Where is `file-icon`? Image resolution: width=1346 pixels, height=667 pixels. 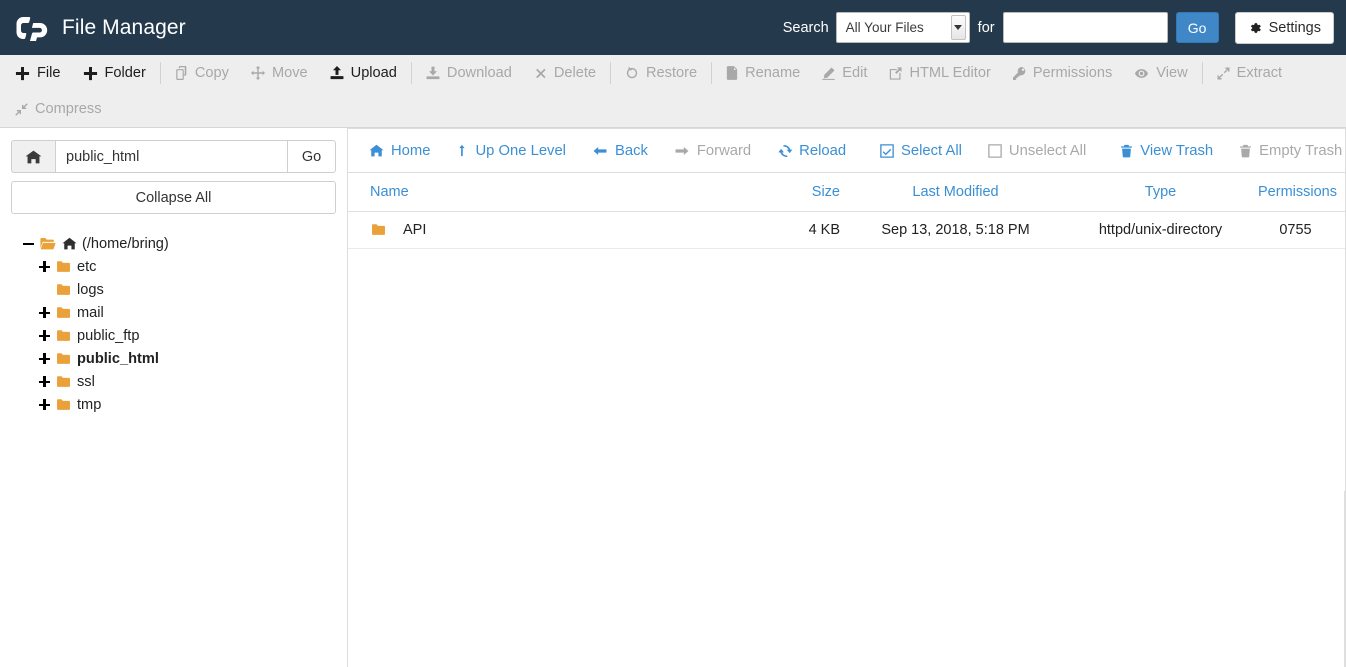
file-icon is located at coordinates (732, 73).